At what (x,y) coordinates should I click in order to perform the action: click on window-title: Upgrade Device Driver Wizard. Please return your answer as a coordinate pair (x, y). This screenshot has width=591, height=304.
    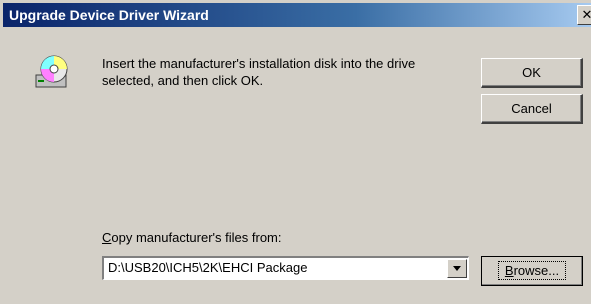
    Looking at the image, I should click on (109, 15).